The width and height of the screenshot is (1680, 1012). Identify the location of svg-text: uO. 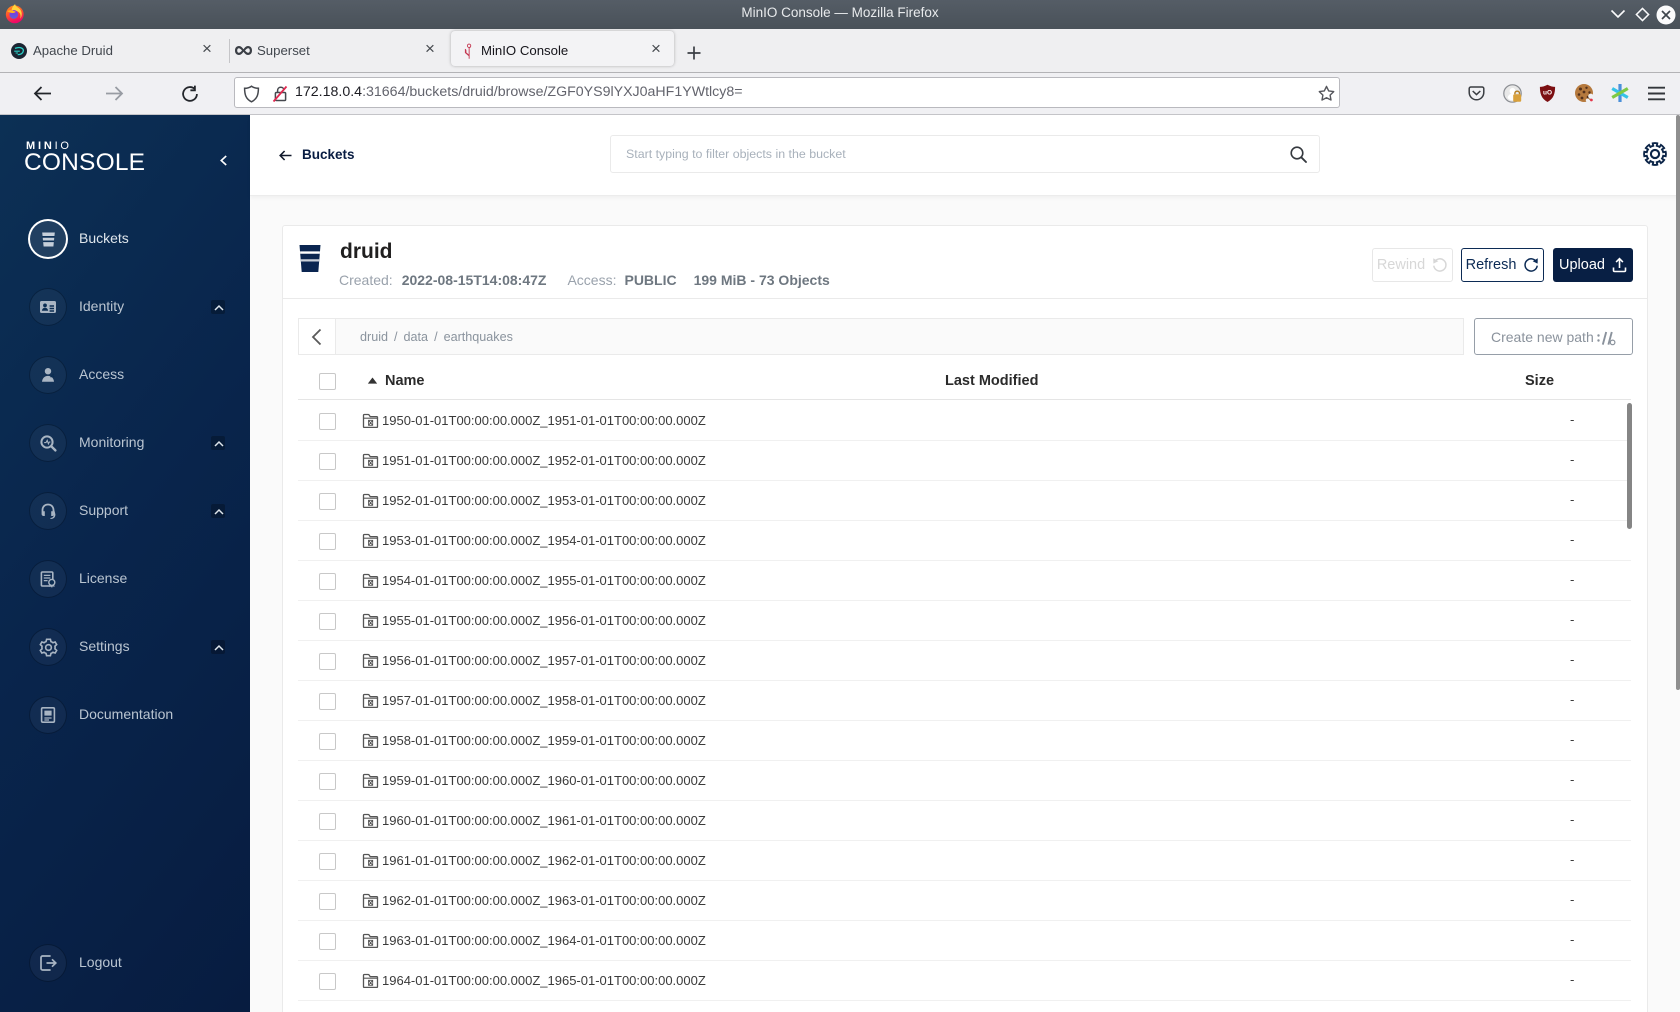
(1547, 93).